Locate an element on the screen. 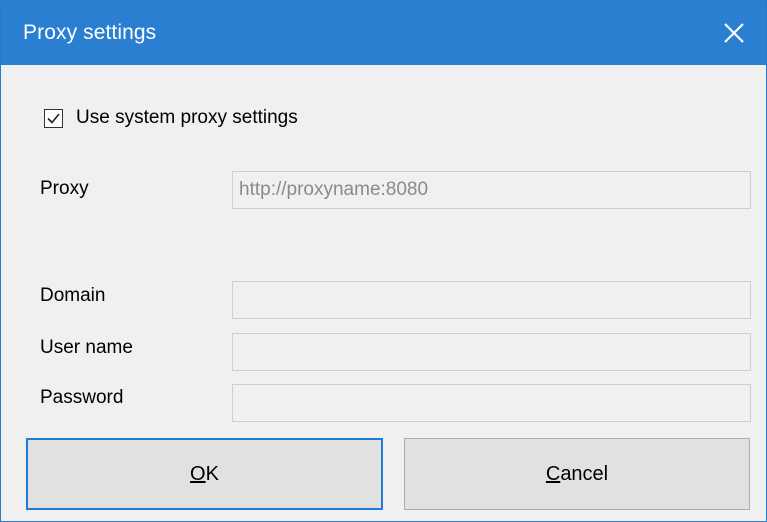 The image size is (767, 522). close-button is located at coordinates (734, 33).